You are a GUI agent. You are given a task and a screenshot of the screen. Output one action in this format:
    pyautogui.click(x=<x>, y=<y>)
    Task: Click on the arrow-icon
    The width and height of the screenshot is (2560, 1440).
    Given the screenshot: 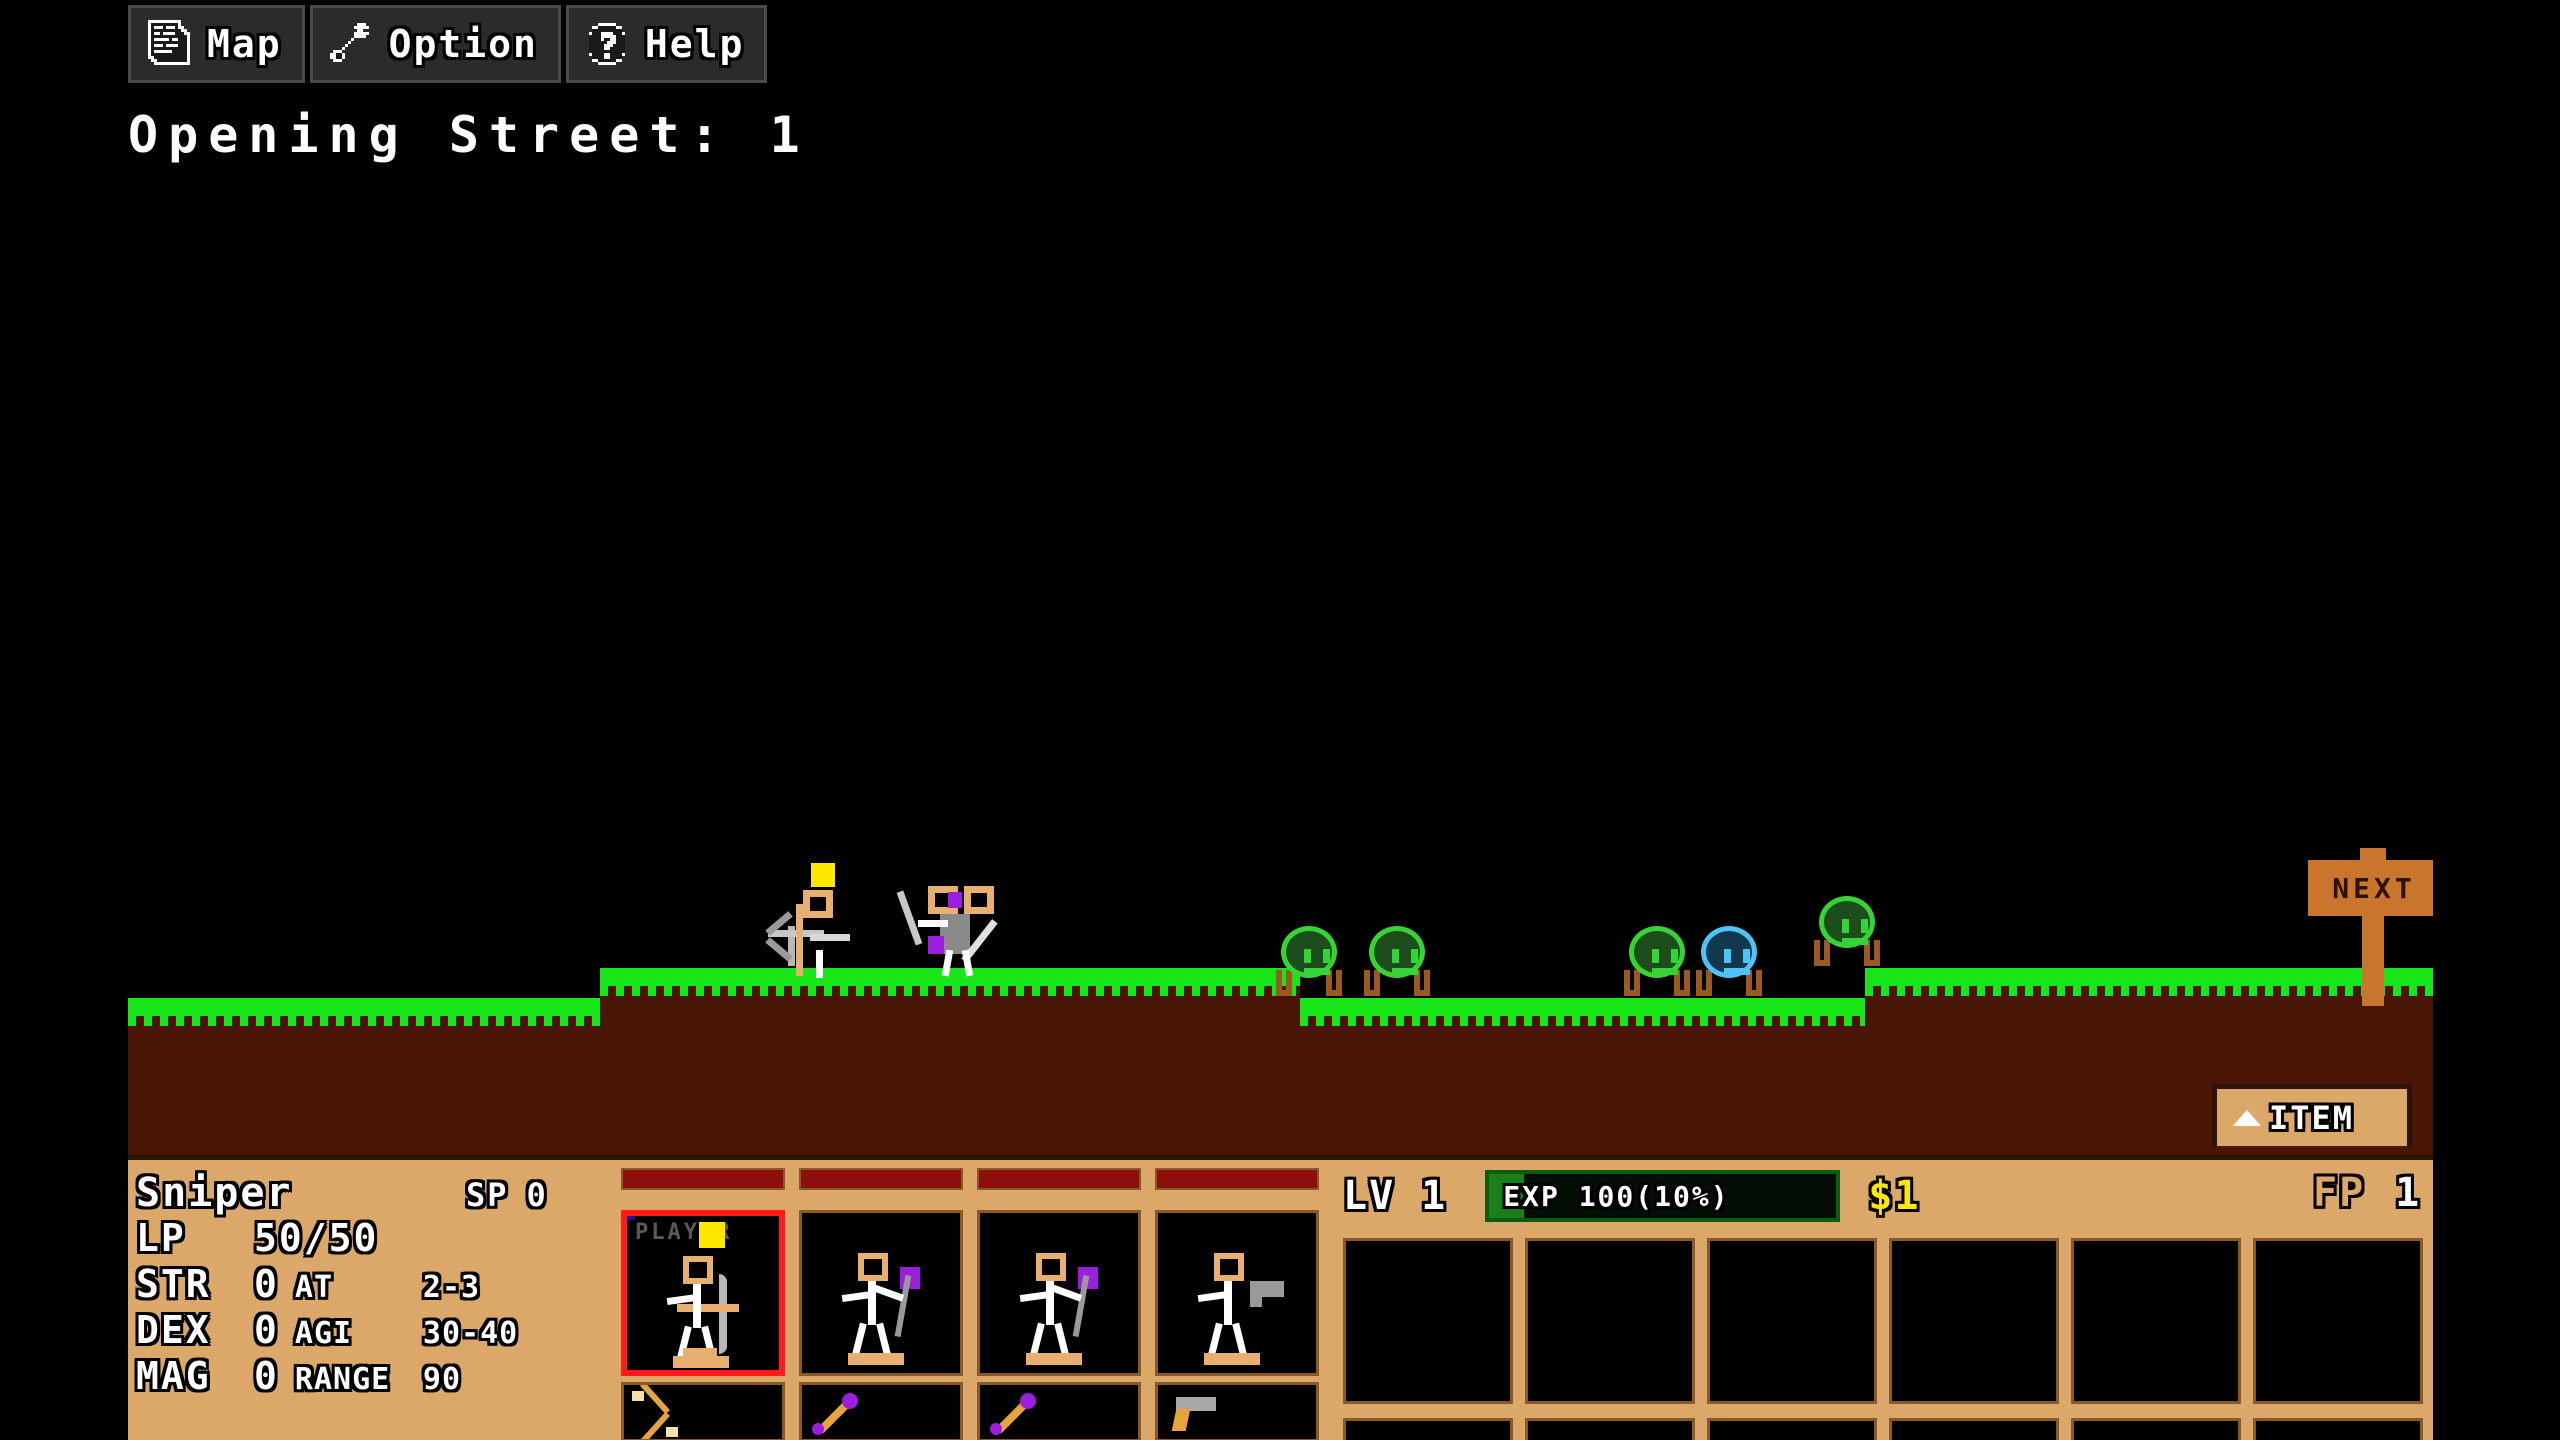 What is the action you would take?
    pyautogui.click(x=708, y=1308)
    